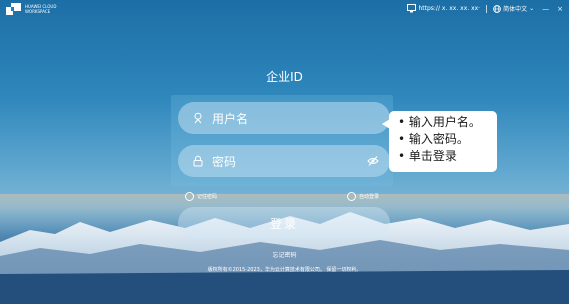 This screenshot has width=569, height=304. Describe the element at coordinates (433, 139) in the screenshot. I see `tooltip-line: • 输入密码。` at that location.